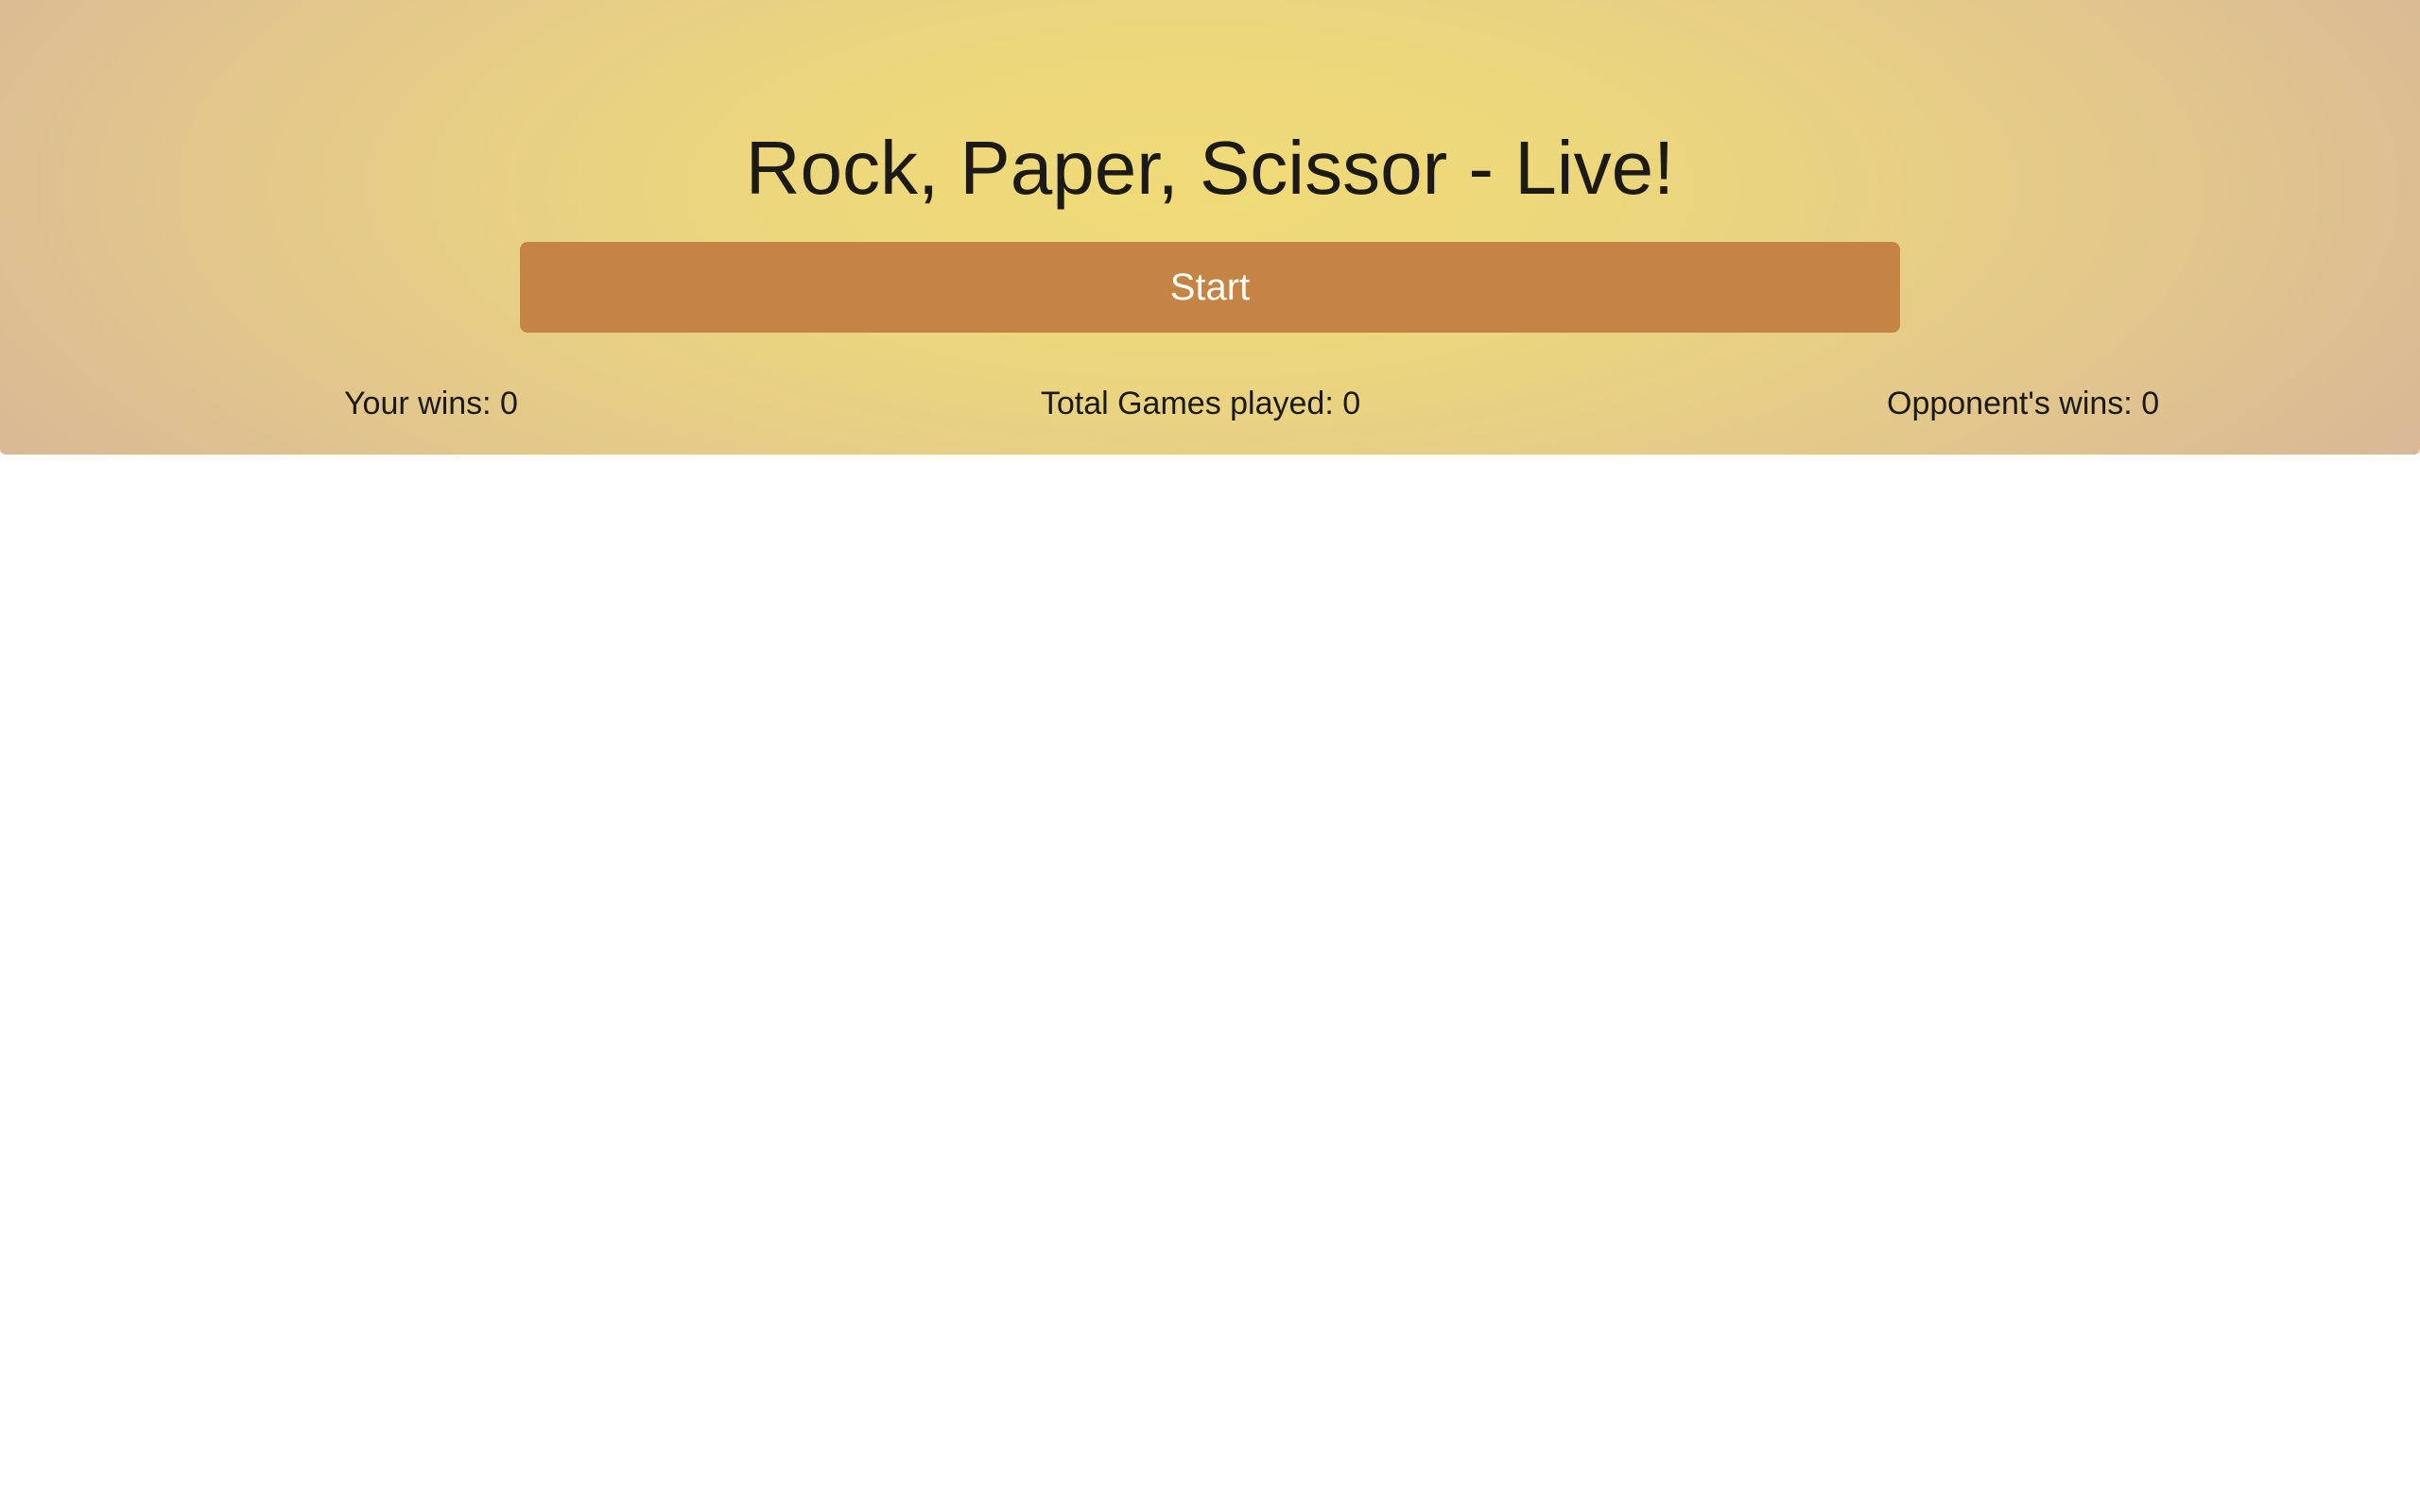  What do you see at coordinates (2024, 403) in the screenshot?
I see `opponent-wins-counter: Opponent's wins: 0` at bounding box center [2024, 403].